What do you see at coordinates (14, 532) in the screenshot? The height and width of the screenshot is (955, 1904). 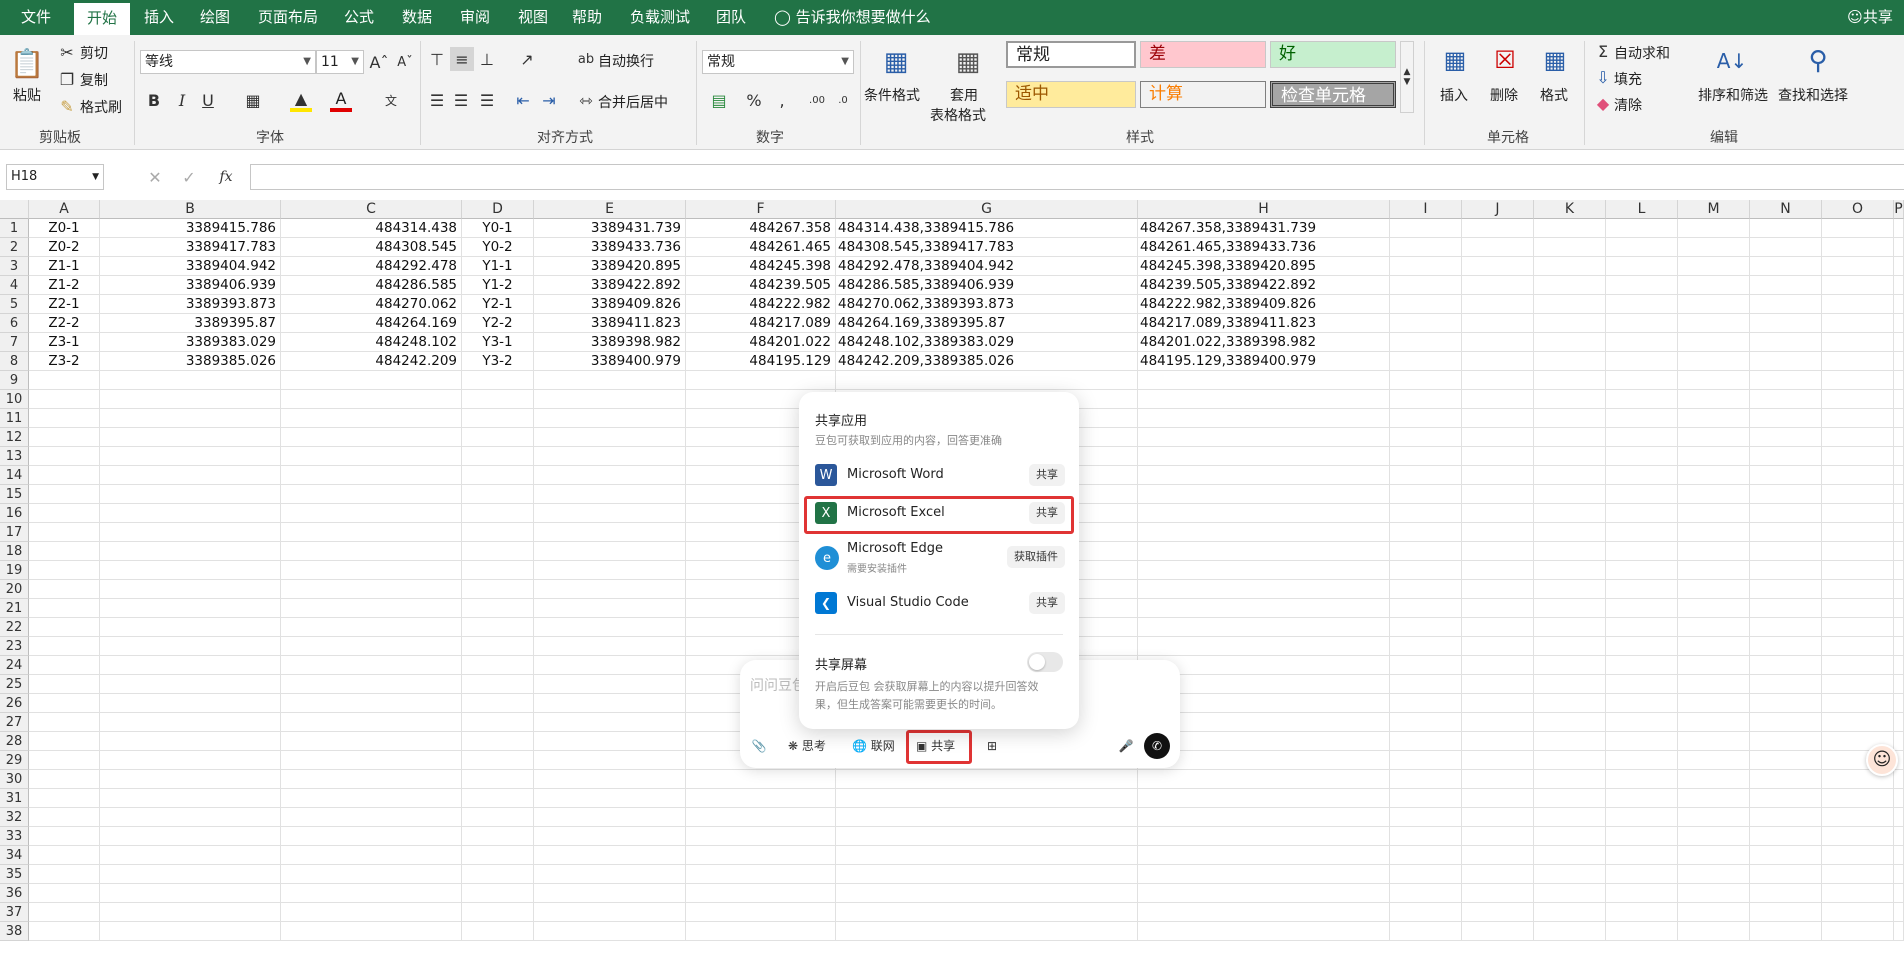 I see `row-header: 17` at bounding box center [14, 532].